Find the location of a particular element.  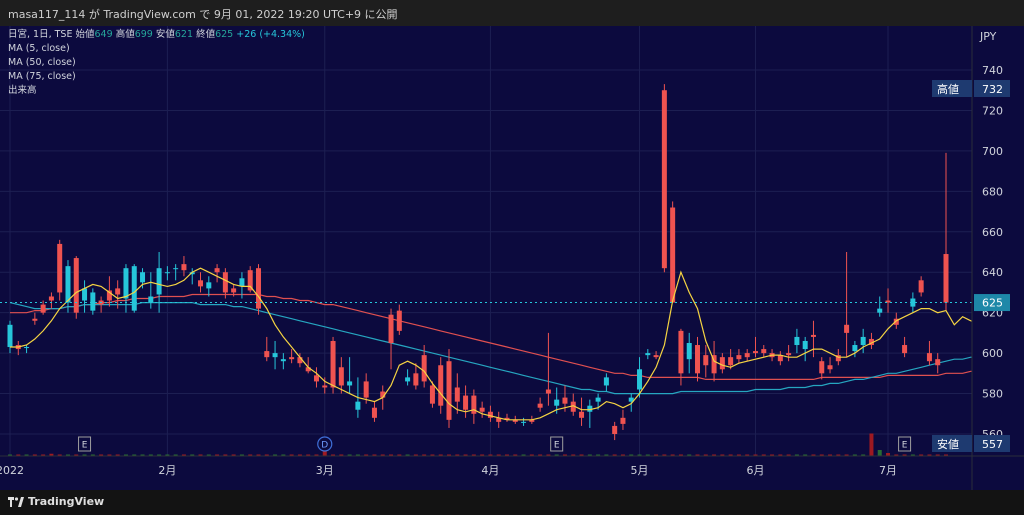

legend-ma75: MA (75, close) is located at coordinates (156, 77).